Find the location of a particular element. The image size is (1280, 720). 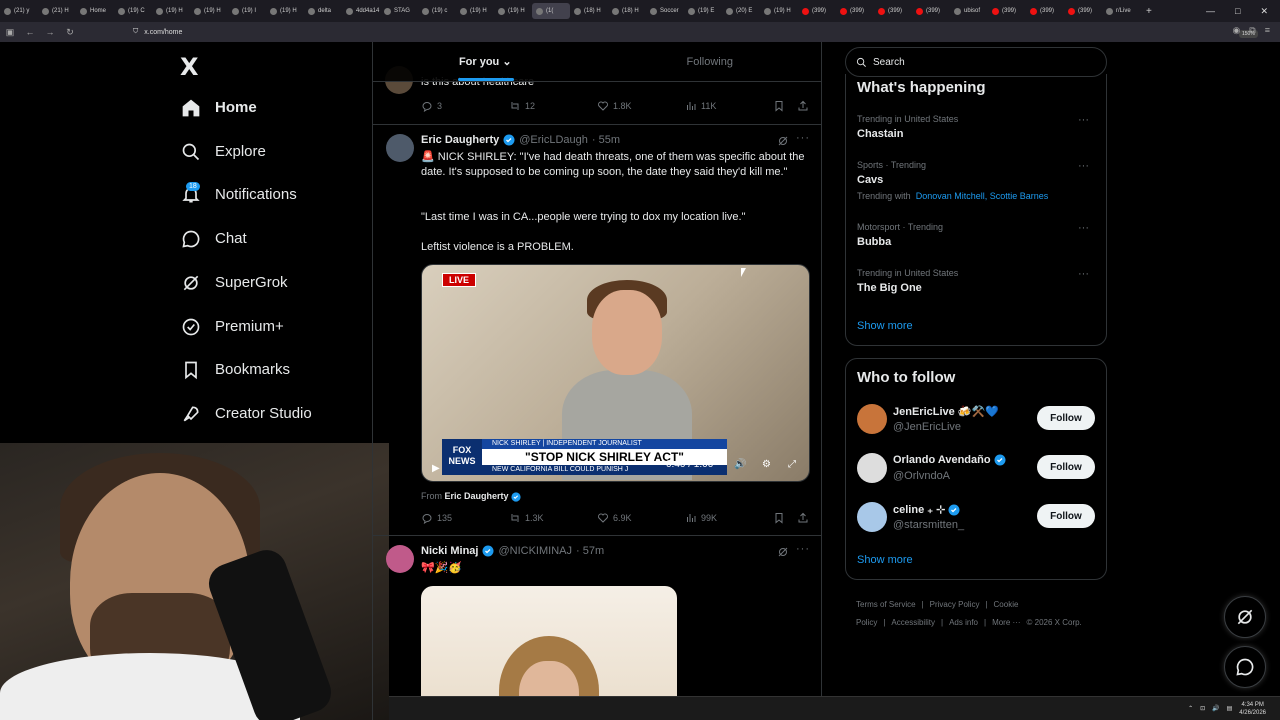

tweet-time: · 57m is located at coordinates (590, 551).